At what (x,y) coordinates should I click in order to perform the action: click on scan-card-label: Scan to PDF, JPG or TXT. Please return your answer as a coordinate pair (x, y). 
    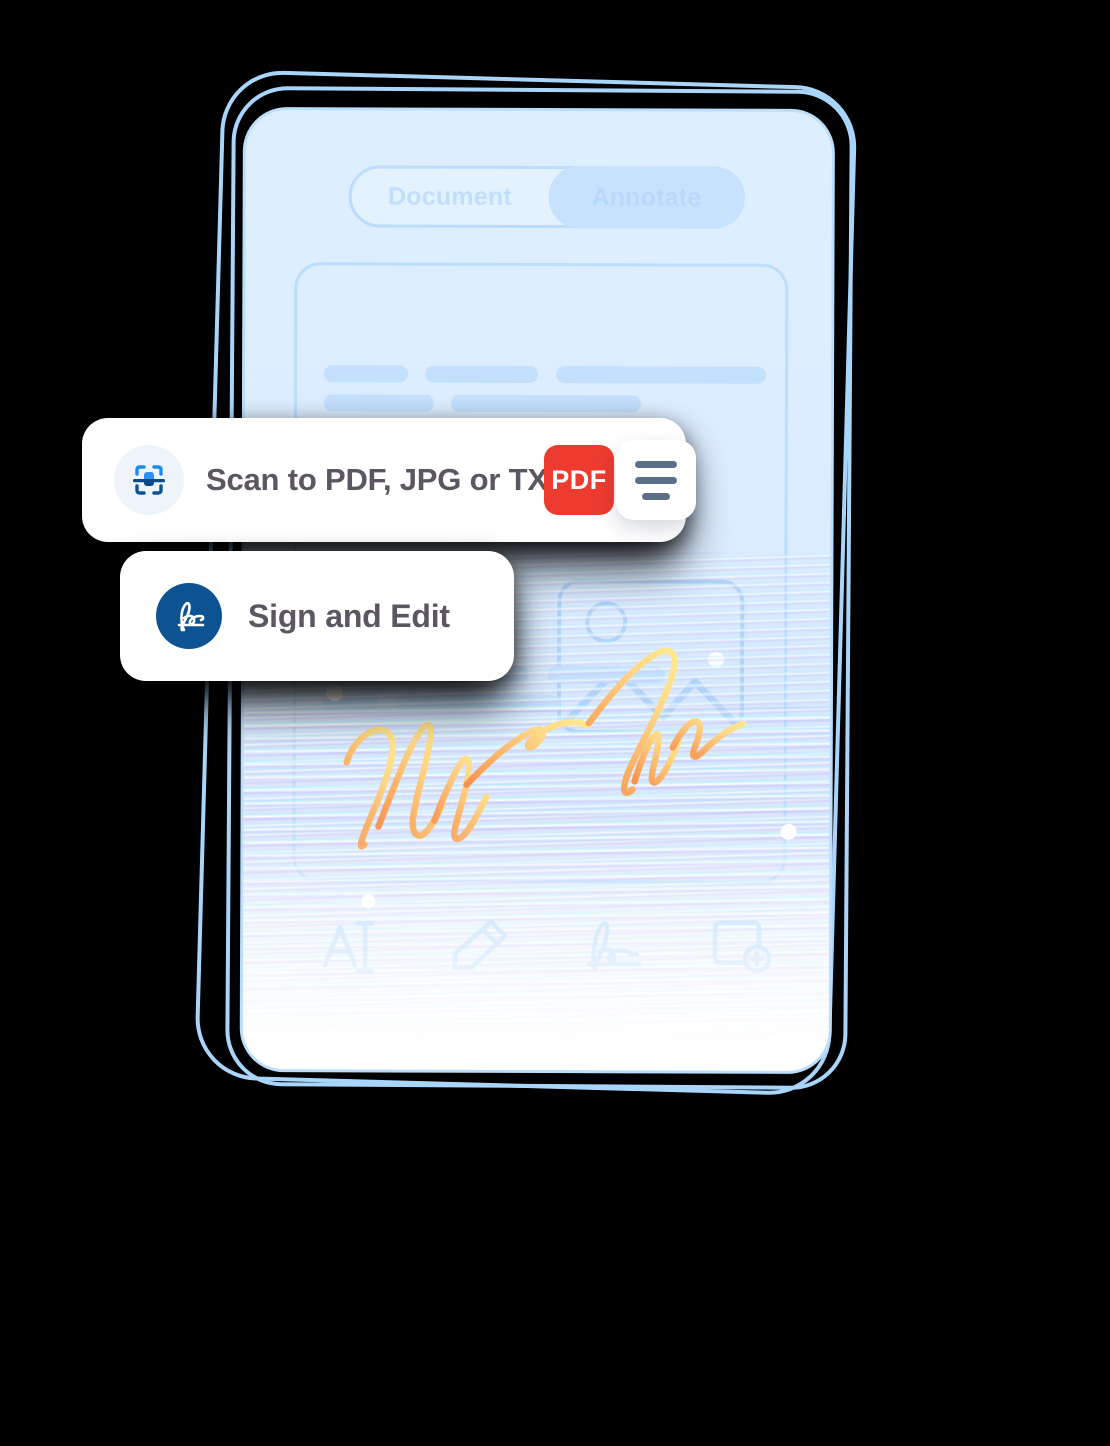
    Looking at the image, I should click on (386, 479).